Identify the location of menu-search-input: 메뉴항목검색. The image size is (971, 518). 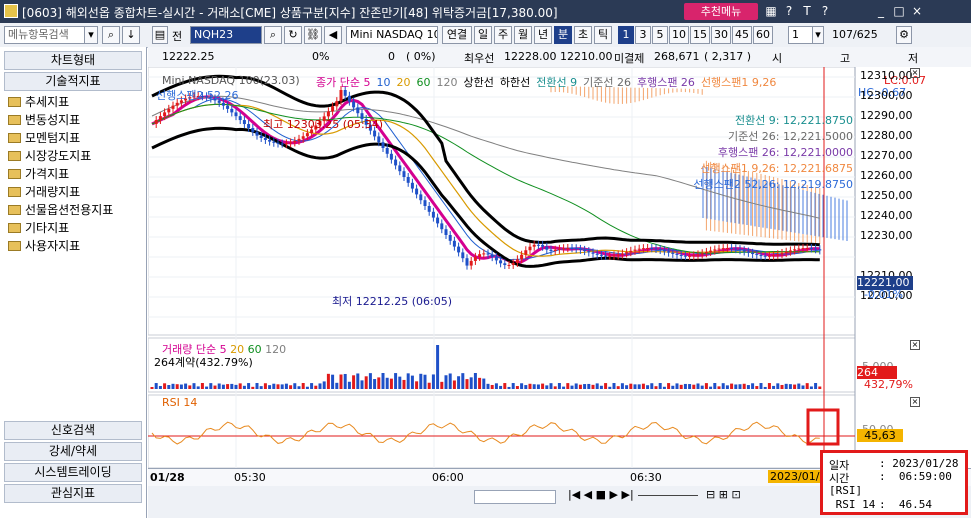
(50, 35).